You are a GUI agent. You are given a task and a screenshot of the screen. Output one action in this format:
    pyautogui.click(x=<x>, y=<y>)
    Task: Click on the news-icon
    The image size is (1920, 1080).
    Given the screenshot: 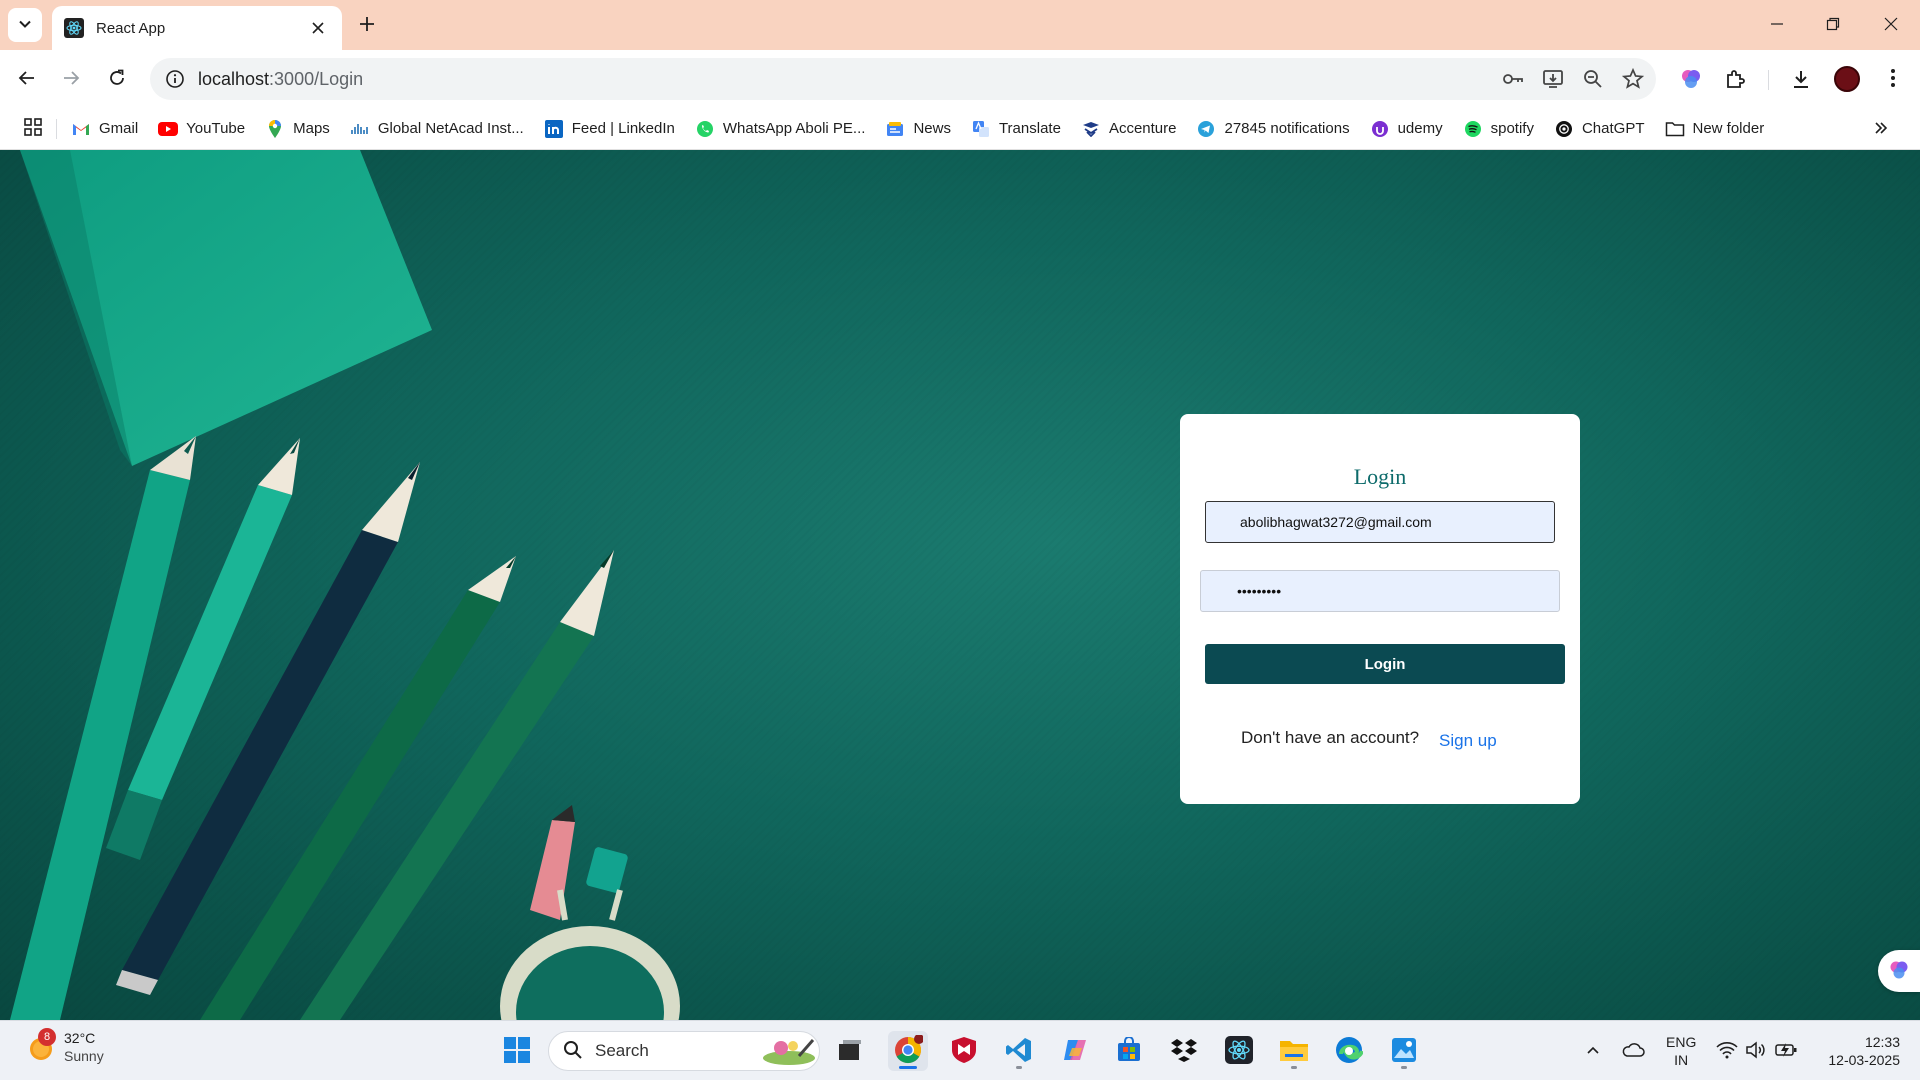 What is the action you would take?
    pyautogui.click(x=895, y=129)
    